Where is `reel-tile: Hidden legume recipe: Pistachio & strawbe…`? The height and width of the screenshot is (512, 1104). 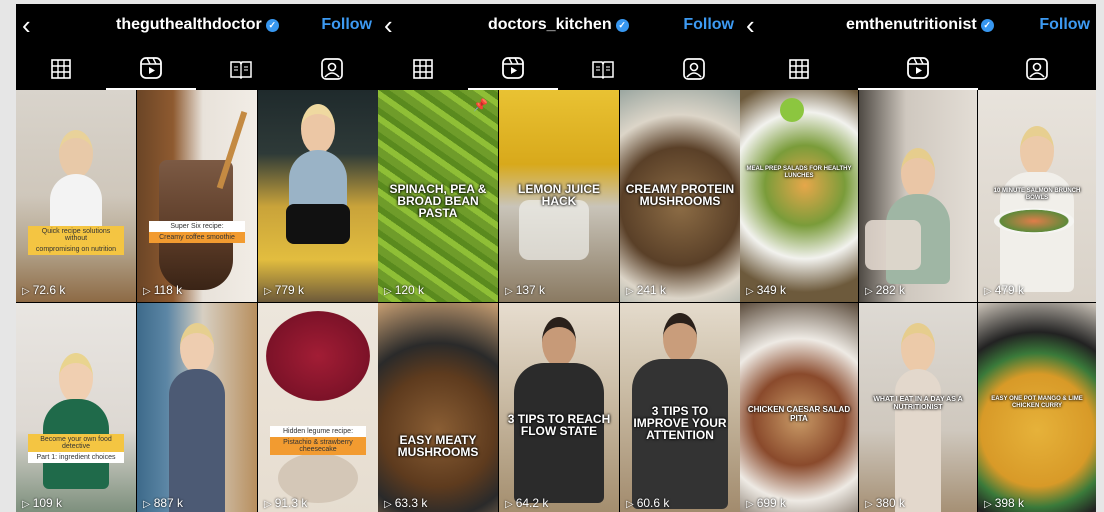
reel-tile: Hidden legume recipe: Pistachio & strawbe… is located at coordinates (318, 407).